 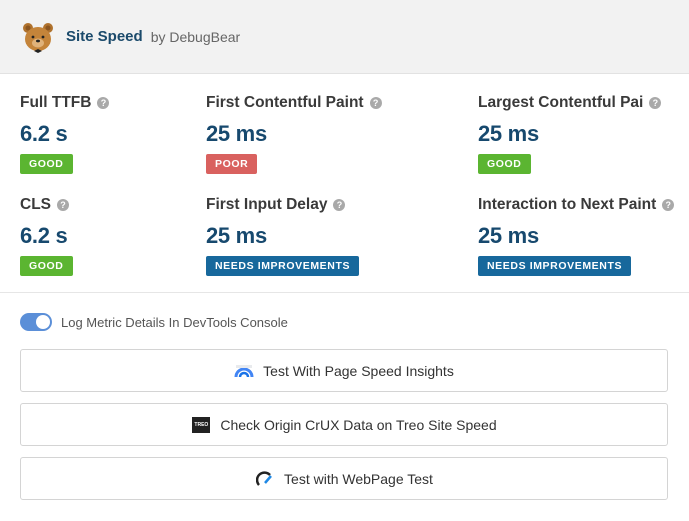 What do you see at coordinates (358, 478) in the screenshot?
I see `button-label: Test with WebPage Test` at bounding box center [358, 478].